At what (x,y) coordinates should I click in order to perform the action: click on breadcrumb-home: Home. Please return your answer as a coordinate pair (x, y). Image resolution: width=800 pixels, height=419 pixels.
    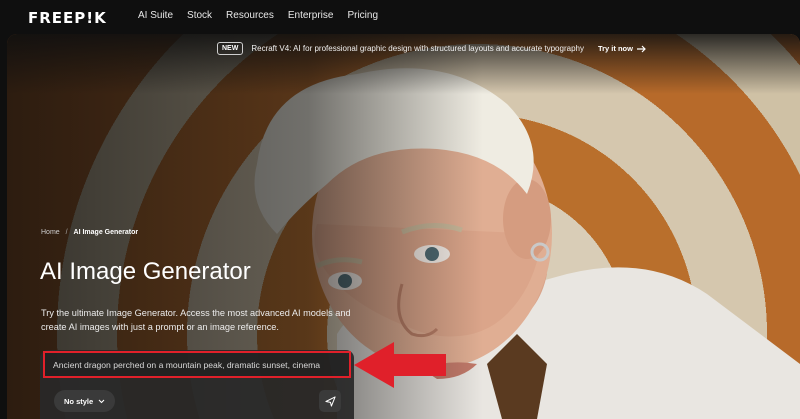
    Looking at the image, I should click on (50, 232).